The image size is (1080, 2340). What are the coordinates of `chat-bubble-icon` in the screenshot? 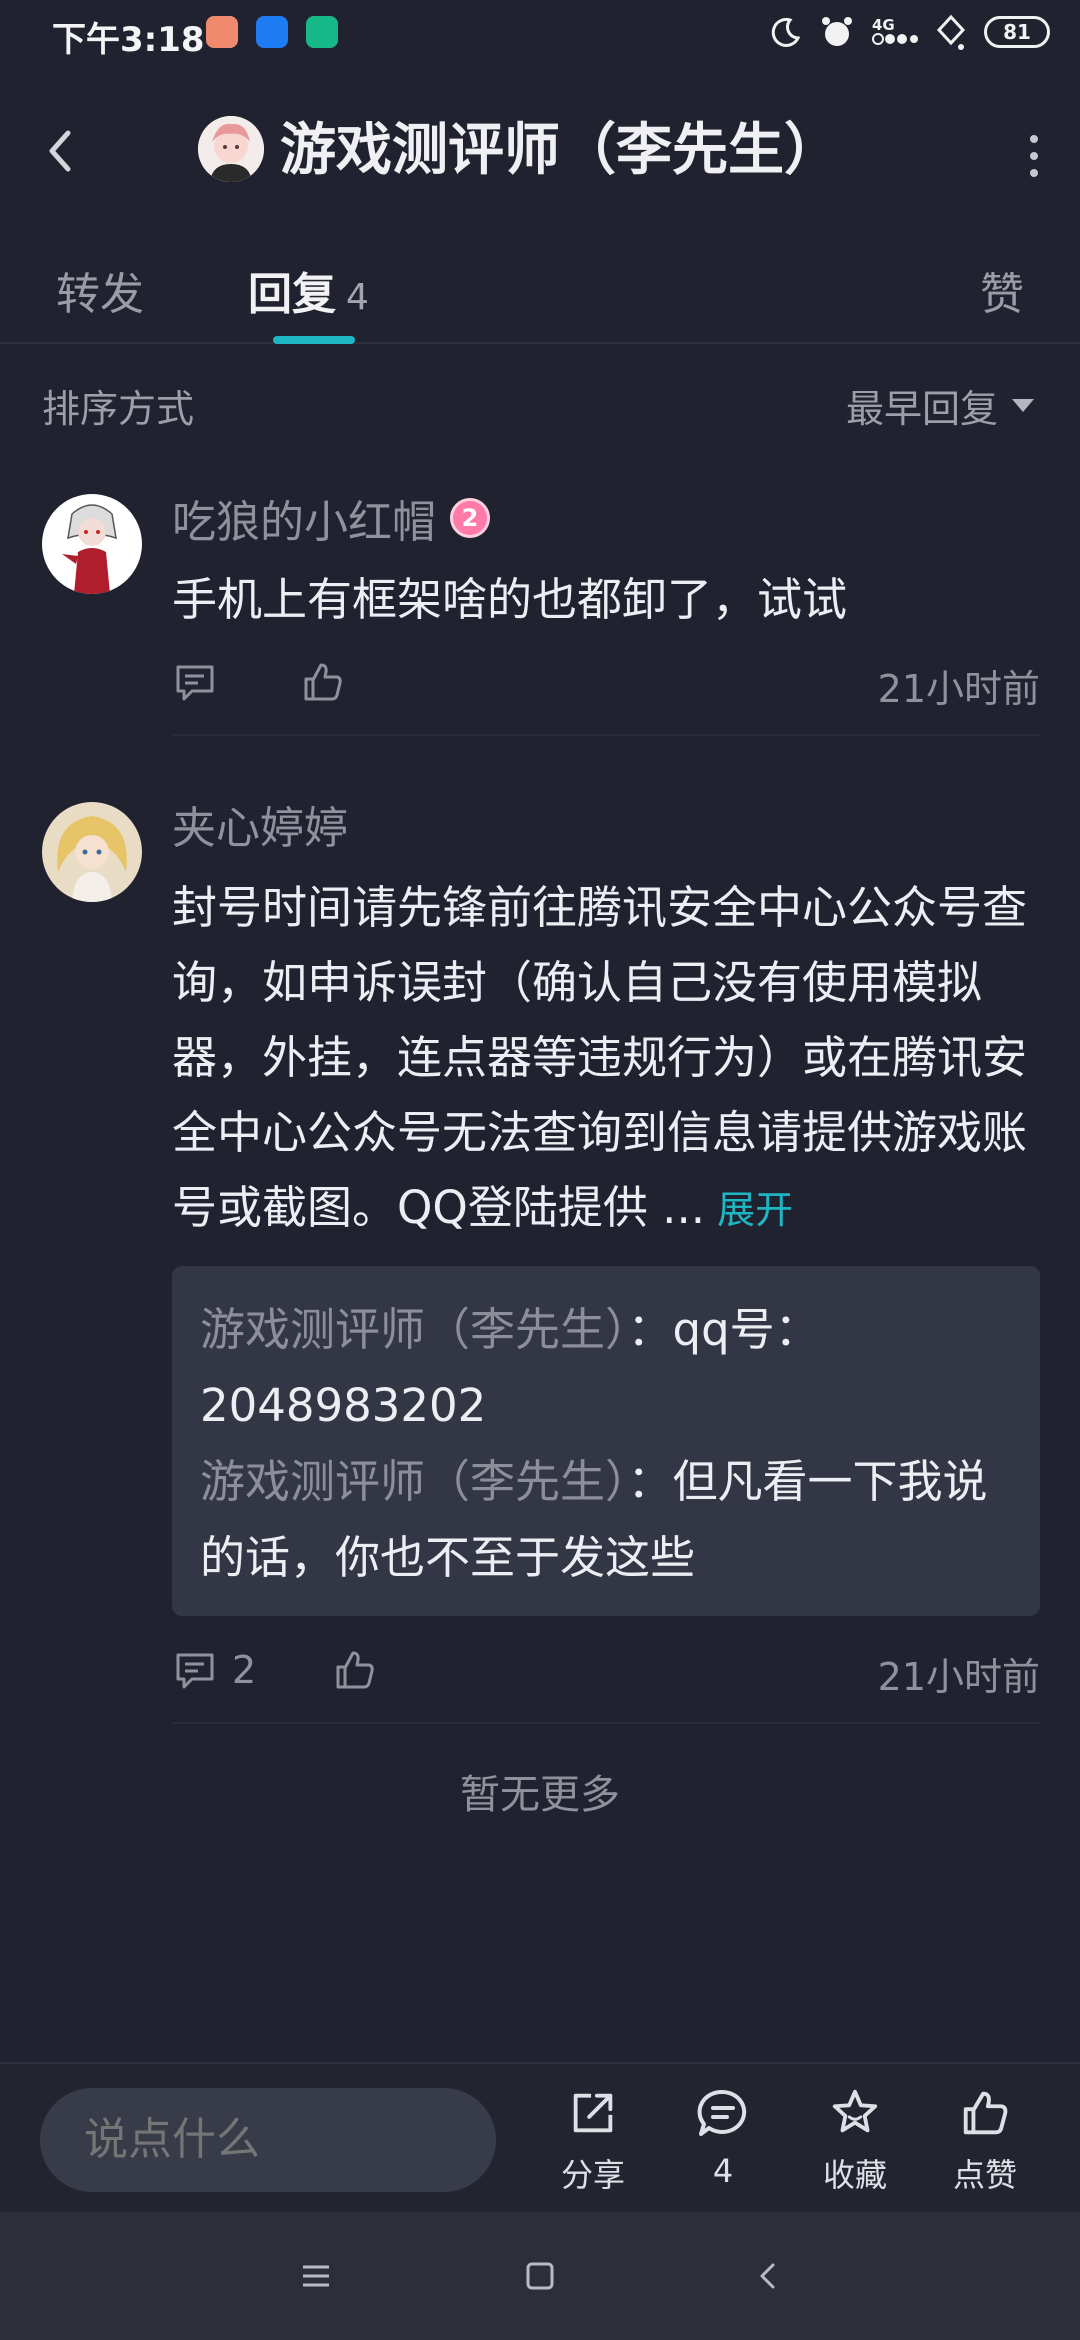 It's located at (722, 2112).